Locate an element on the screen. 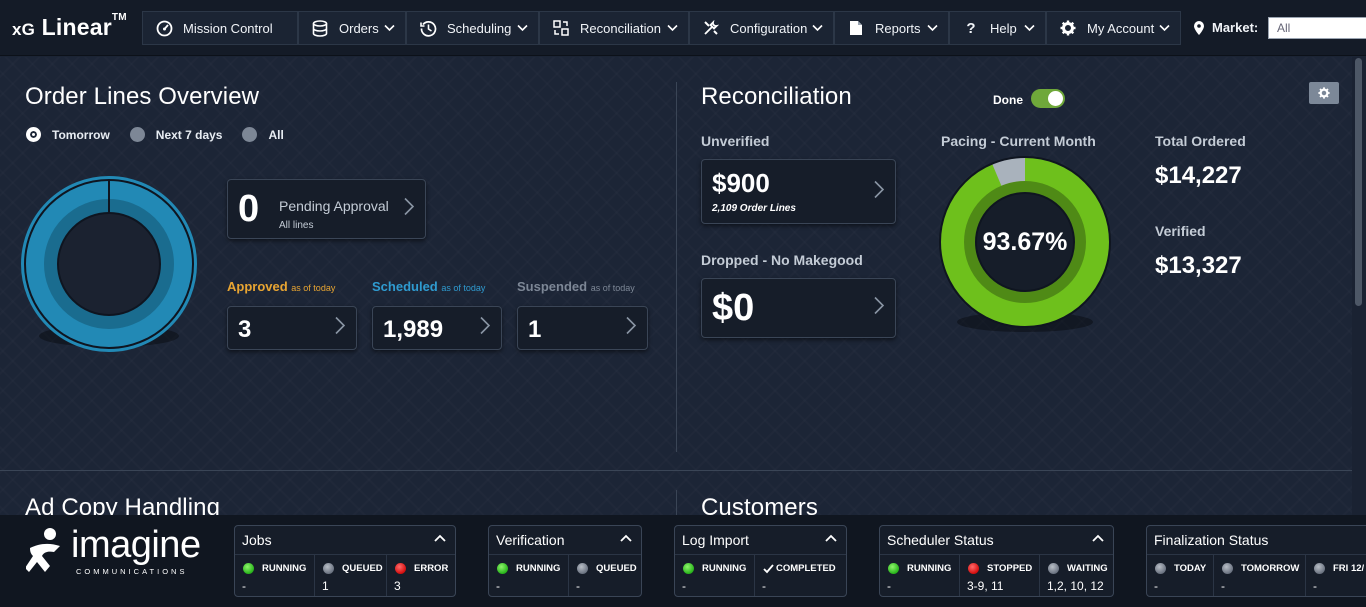 This screenshot has height=607, width=1366. radio-all is located at coordinates (250, 134).